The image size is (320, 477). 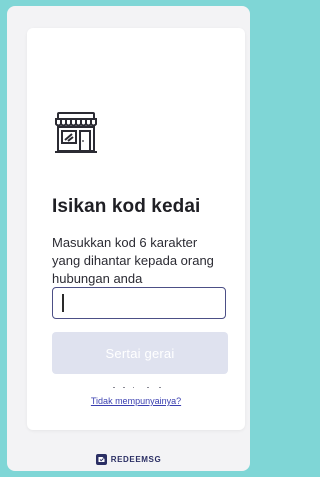 I want to click on redeemsg-logo-icon, so click(x=101, y=459).